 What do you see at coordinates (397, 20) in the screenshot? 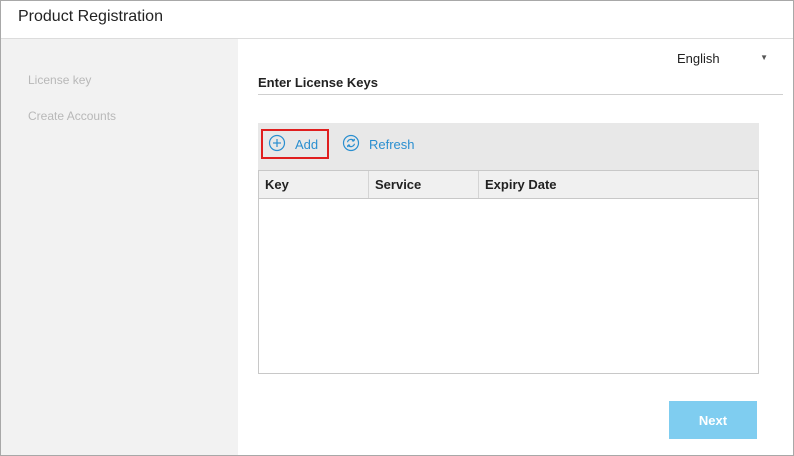
I see `title-bar: Product Registration` at bounding box center [397, 20].